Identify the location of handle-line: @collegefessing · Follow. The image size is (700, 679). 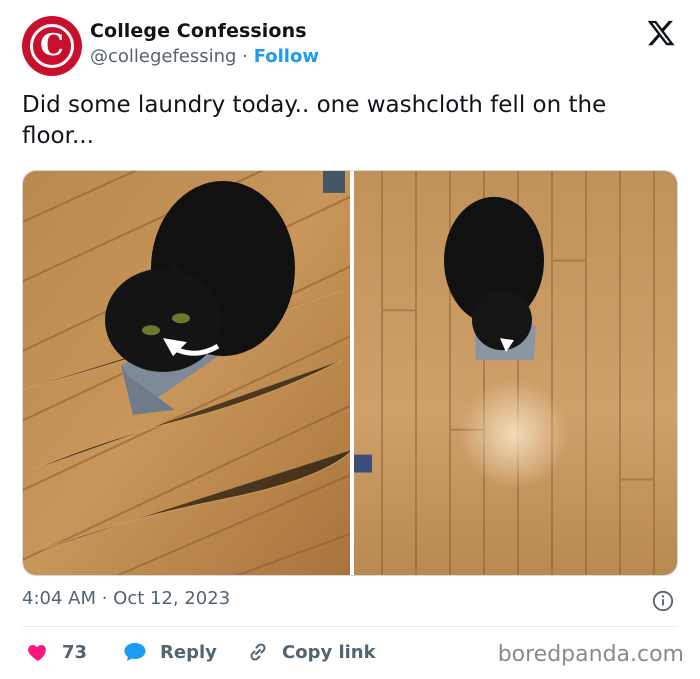
(204, 56).